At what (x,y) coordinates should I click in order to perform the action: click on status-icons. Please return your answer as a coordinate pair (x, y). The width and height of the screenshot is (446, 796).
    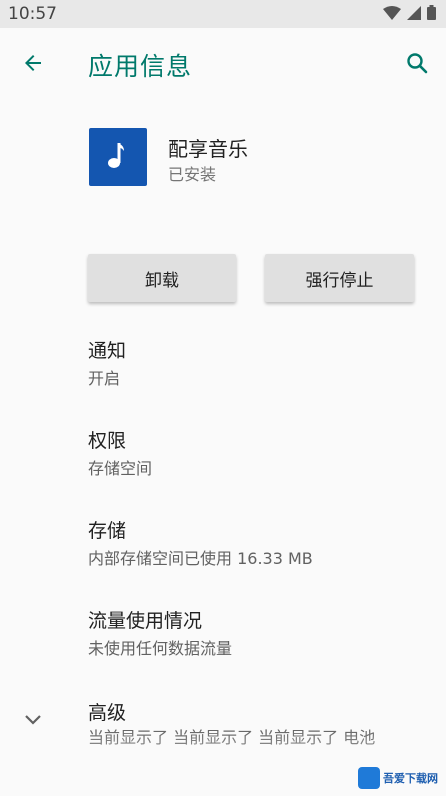
    Looking at the image, I should click on (409, 14).